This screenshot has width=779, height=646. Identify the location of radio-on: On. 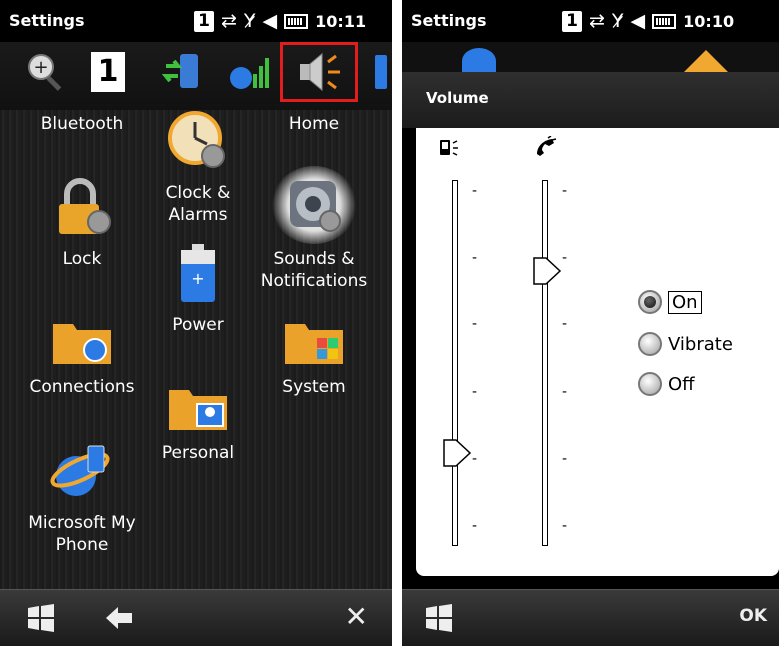
(670, 302).